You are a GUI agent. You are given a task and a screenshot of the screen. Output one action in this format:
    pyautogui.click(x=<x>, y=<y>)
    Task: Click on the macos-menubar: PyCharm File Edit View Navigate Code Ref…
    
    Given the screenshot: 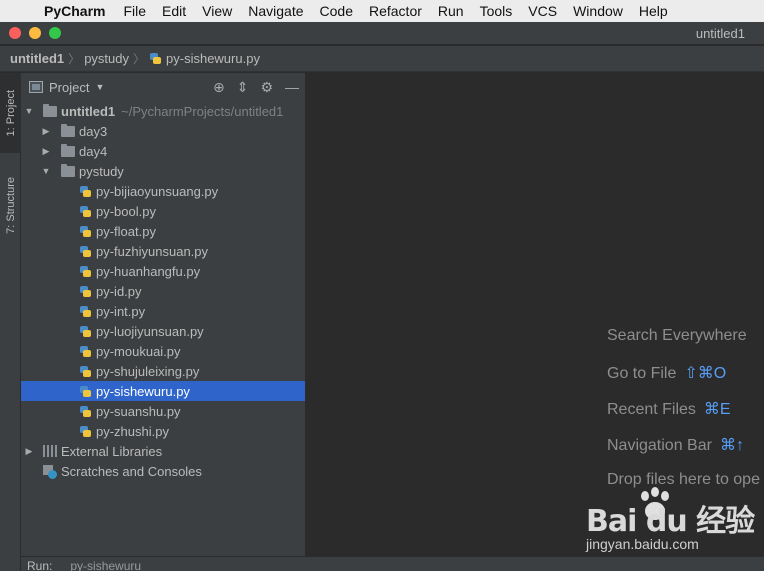 What is the action you would take?
    pyautogui.click(x=382, y=11)
    